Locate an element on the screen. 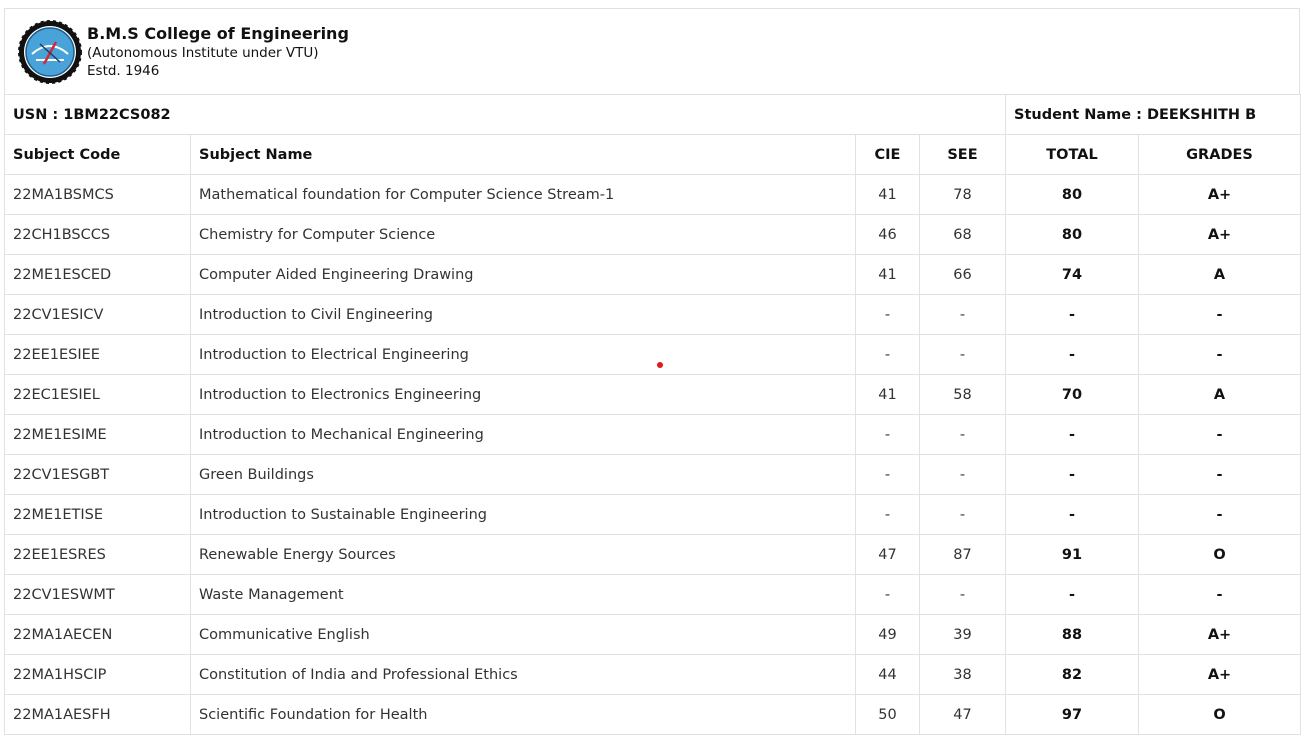 This screenshot has width=1315, height=753. total-cell: 91 is located at coordinates (1072, 554).